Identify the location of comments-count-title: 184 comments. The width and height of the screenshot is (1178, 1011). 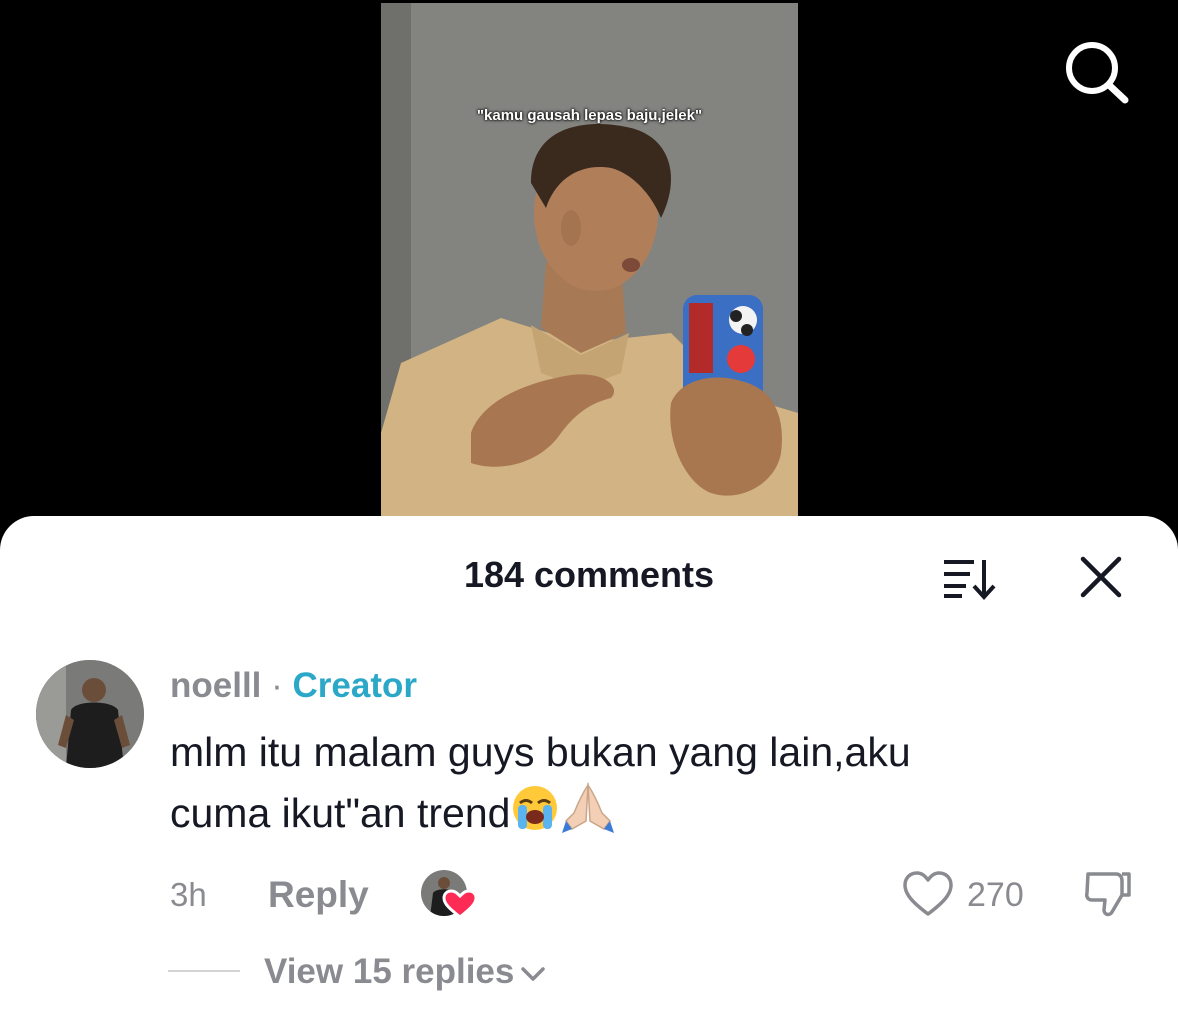
(589, 574).